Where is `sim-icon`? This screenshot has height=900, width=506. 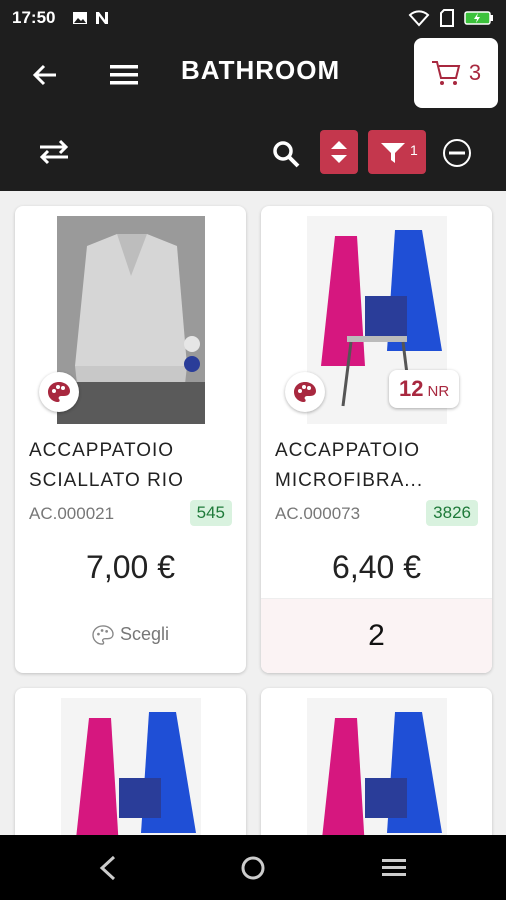 sim-icon is located at coordinates (447, 18).